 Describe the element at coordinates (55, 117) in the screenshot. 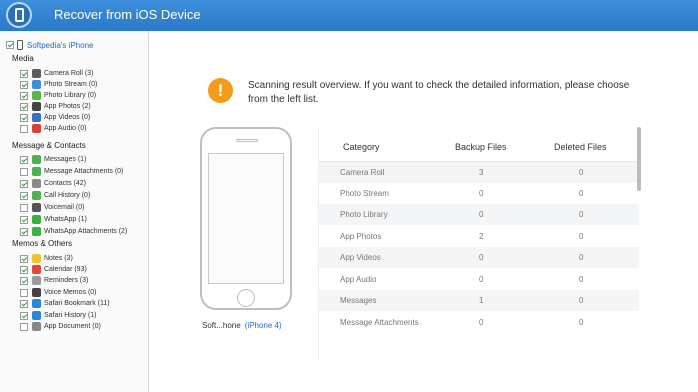

I see `sidebar-item-app-videos: App Videos (0)` at that location.